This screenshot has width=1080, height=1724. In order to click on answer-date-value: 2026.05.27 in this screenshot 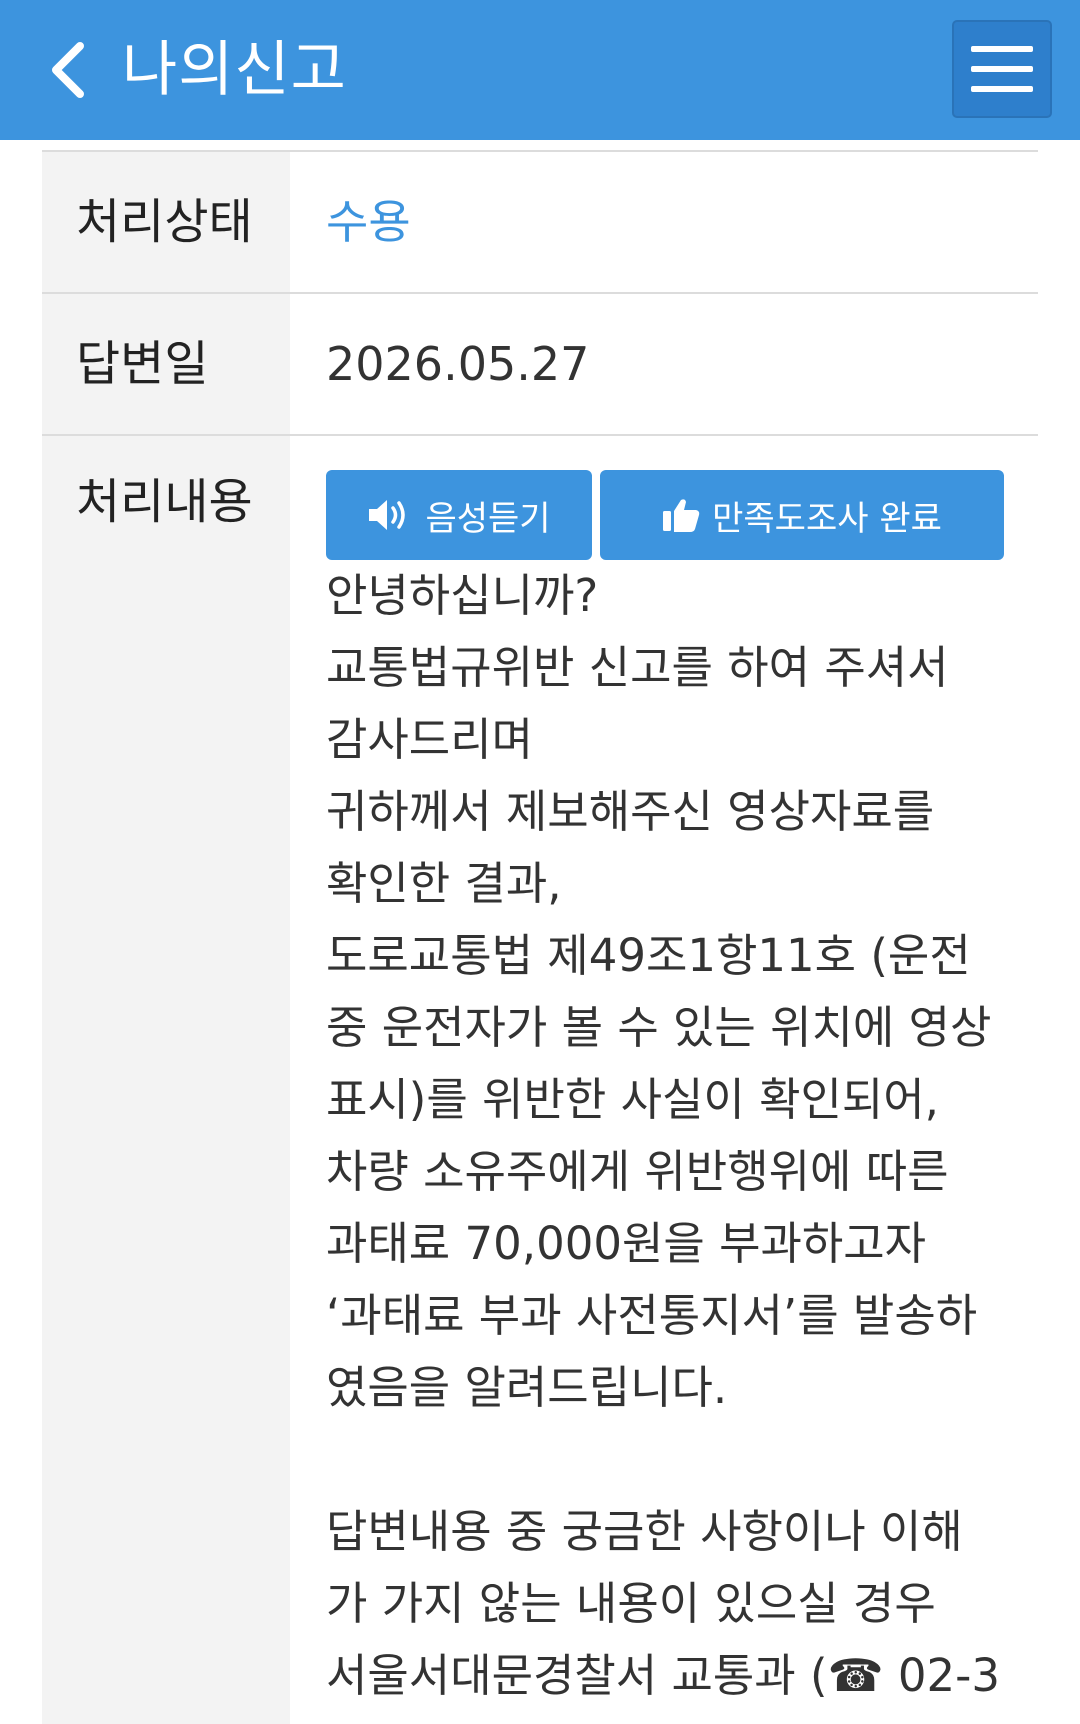, I will do `click(458, 364)`.